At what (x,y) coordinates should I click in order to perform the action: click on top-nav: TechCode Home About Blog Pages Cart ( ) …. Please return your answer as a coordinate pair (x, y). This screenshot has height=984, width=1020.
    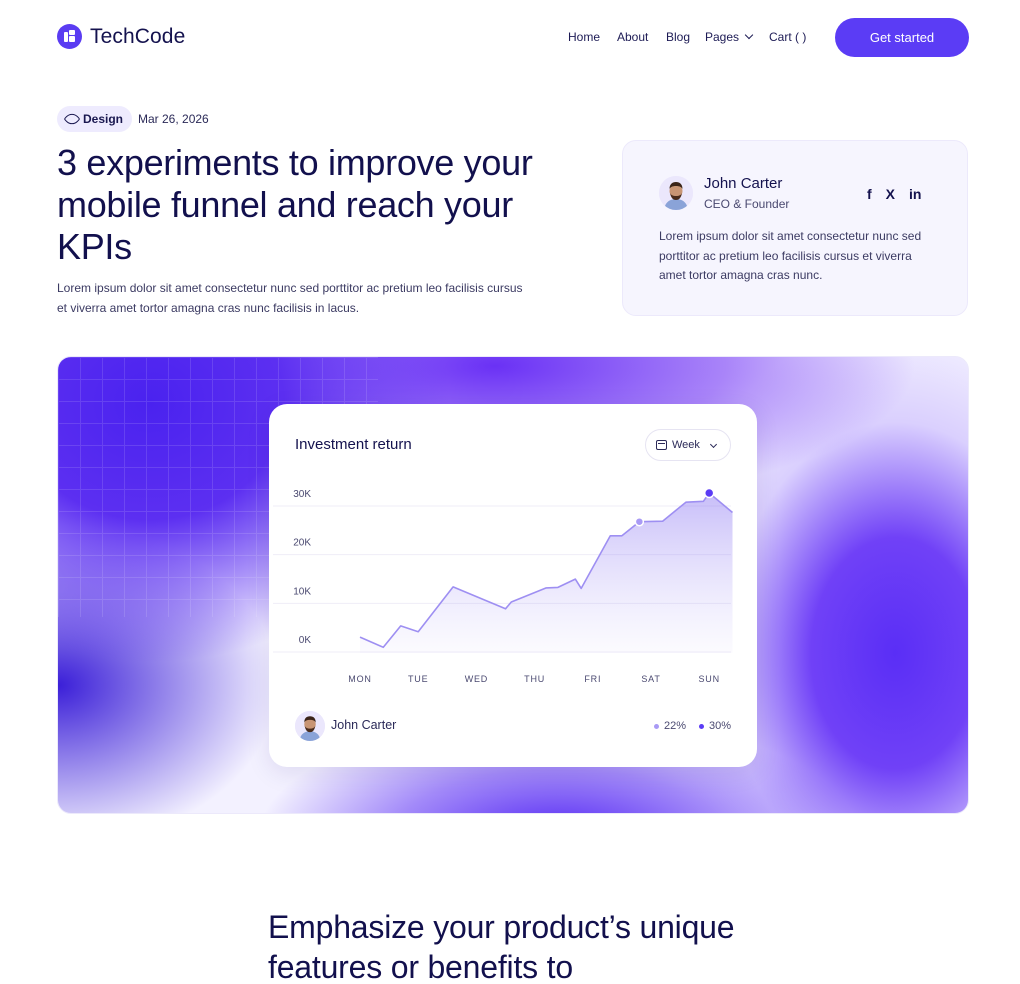
    Looking at the image, I should click on (510, 38).